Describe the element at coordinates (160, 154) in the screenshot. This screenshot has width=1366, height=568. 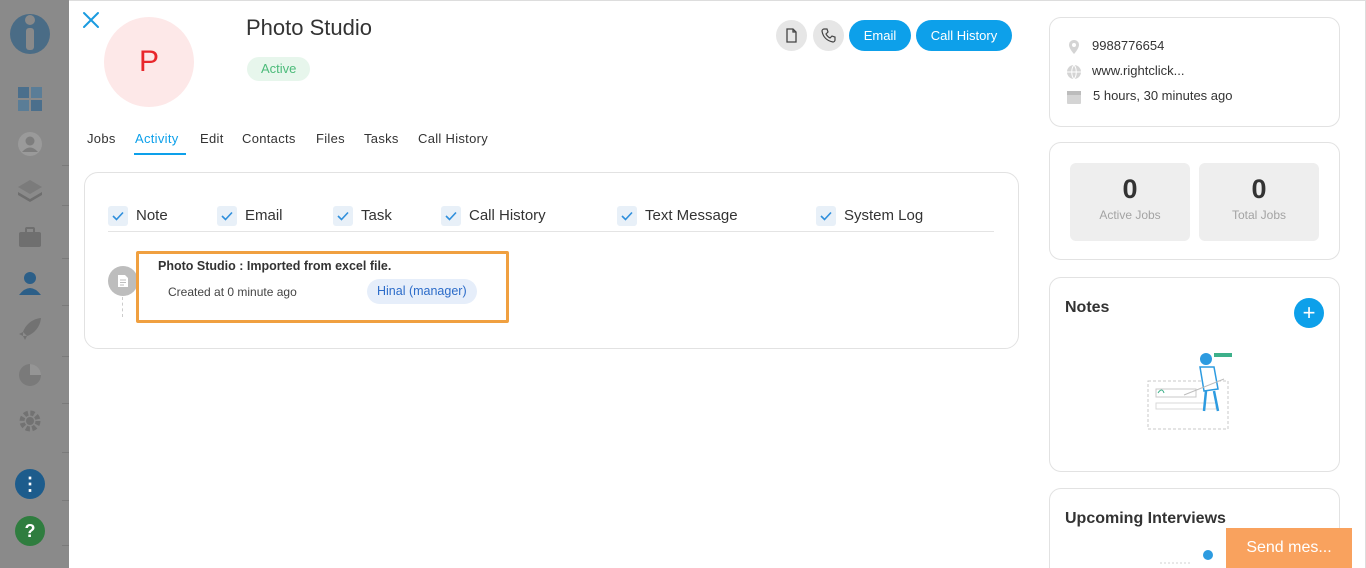
I see `active-tab-indicator` at that location.